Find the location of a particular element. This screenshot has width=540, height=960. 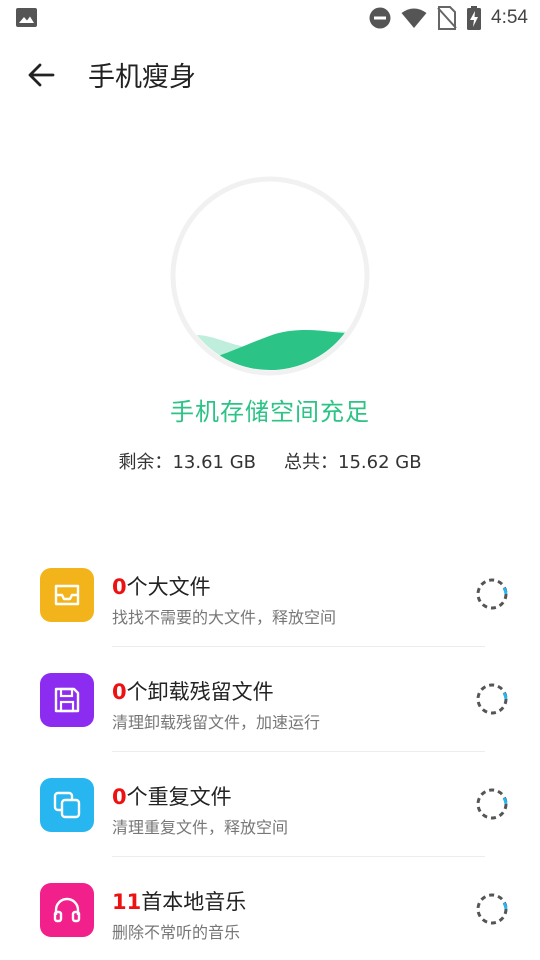

item-title: 0个卸载残留文件 is located at coordinates (193, 691).